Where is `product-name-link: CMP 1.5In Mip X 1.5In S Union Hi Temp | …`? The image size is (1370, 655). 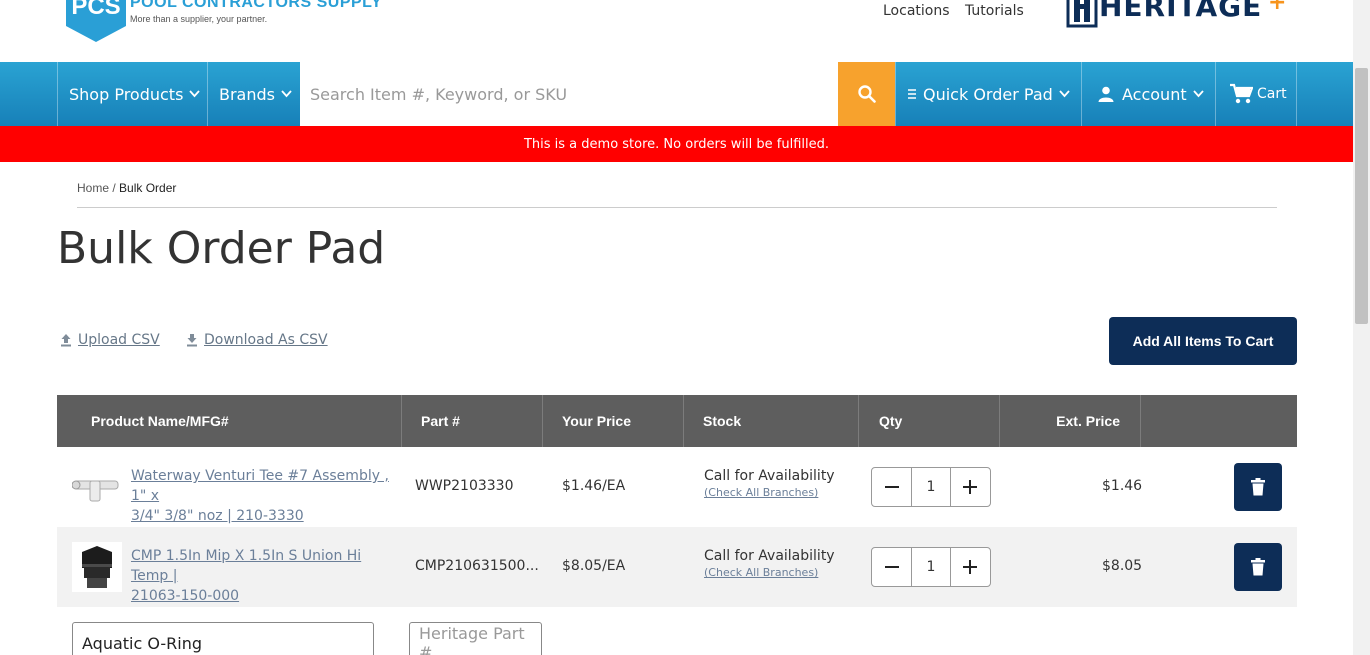
product-name-link: CMP 1.5In Mip X 1.5In S Union Hi Temp | … is located at coordinates (261, 576).